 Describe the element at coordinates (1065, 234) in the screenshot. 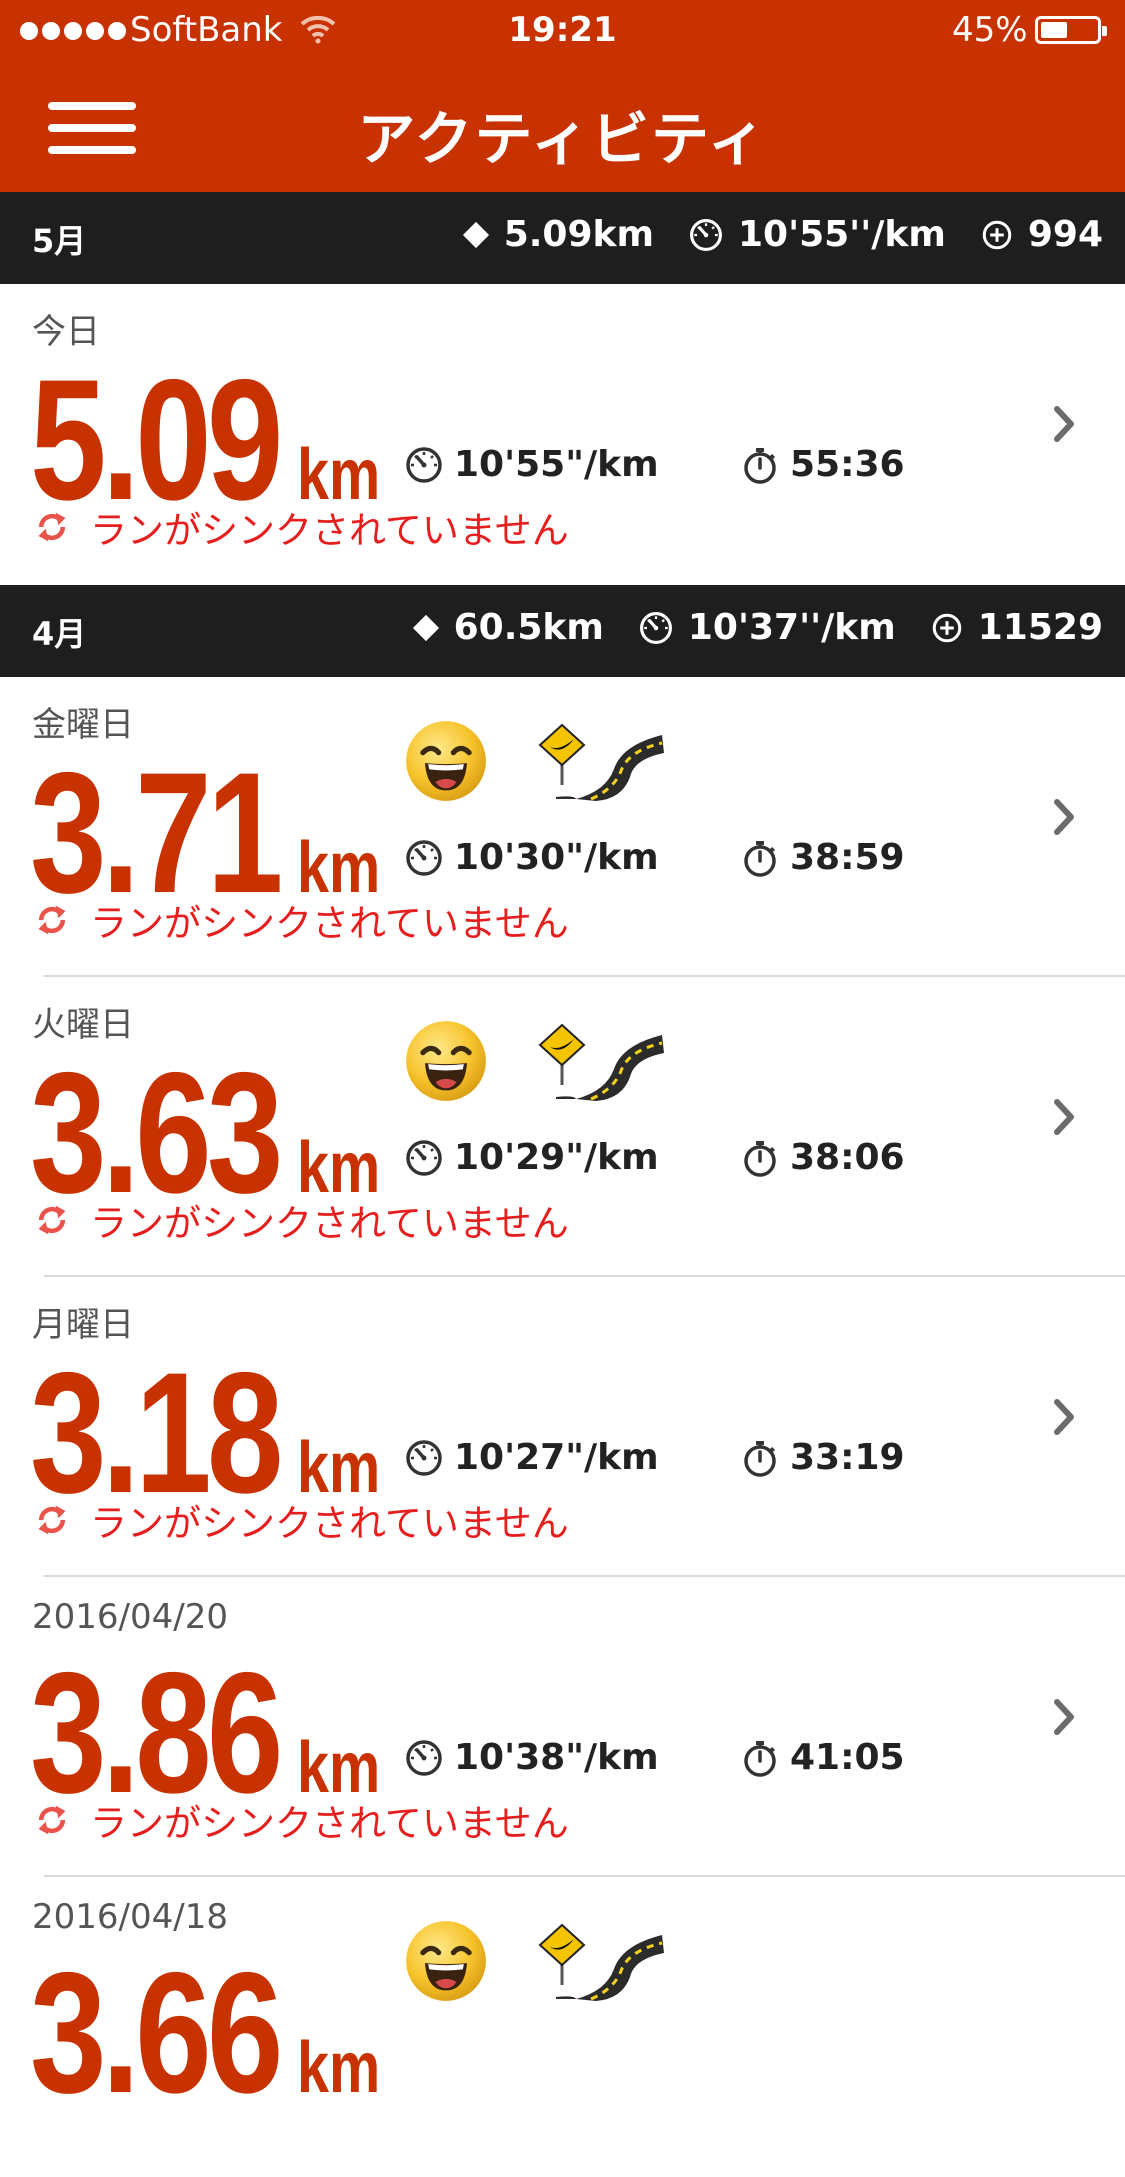

I see `month-fuel: 994` at that location.